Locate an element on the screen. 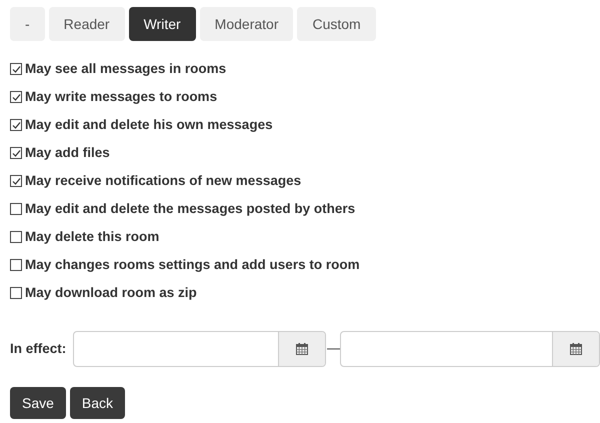  permission-label: May delete this room is located at coordinates (92, 237).